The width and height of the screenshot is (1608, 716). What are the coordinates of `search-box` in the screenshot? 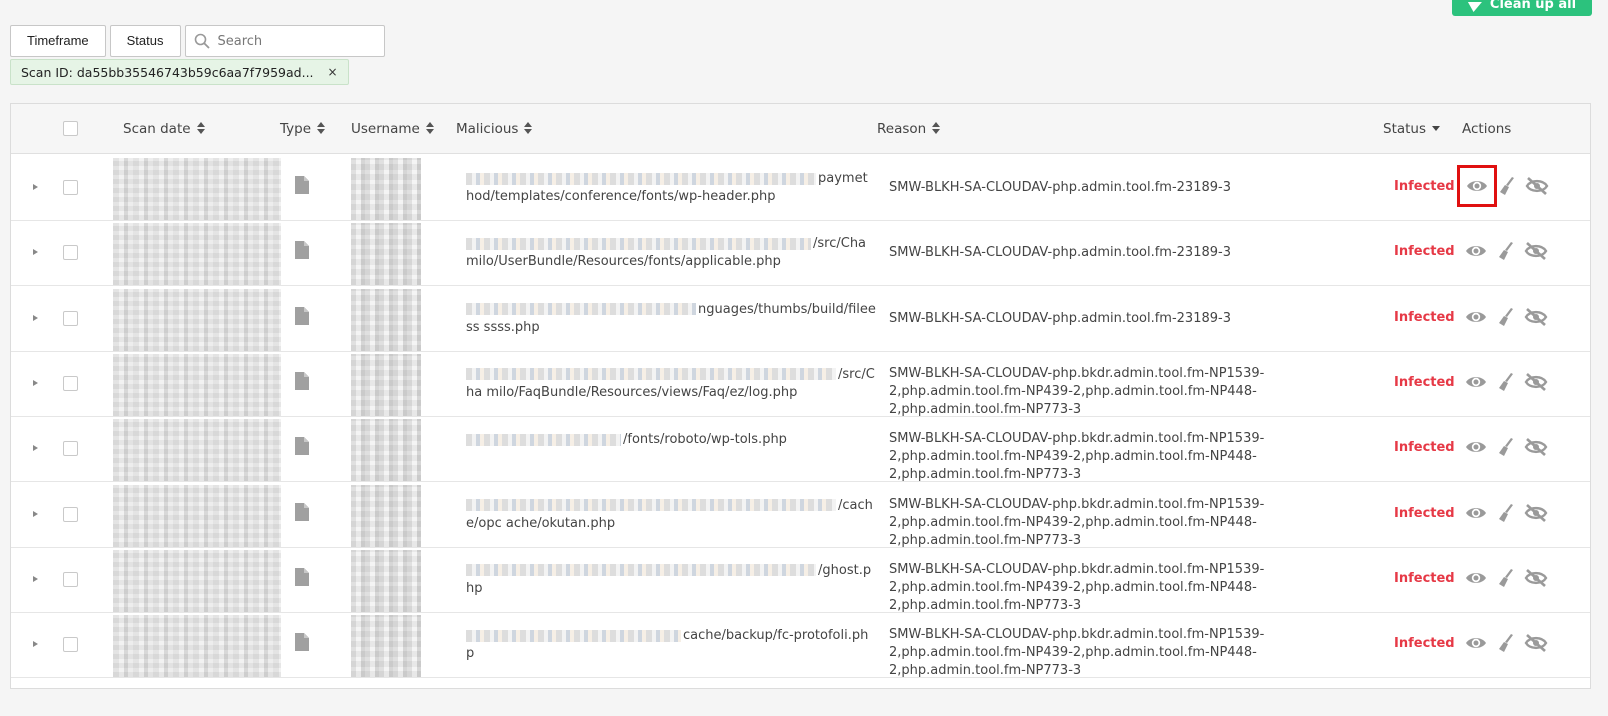 It's located at (284, 41).